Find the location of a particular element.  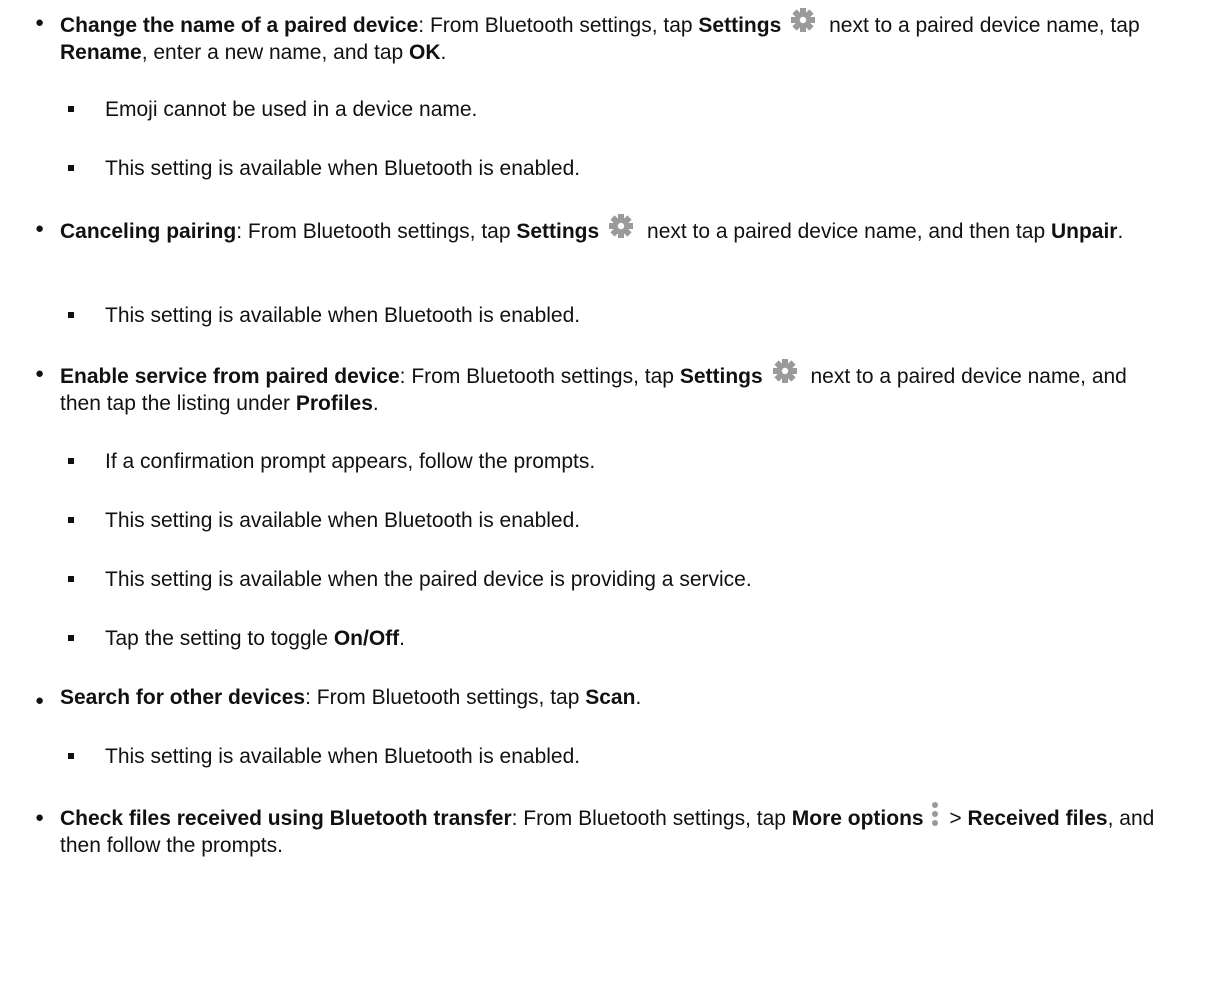

bold-term: Received files is located at coordinates (1037, 818).